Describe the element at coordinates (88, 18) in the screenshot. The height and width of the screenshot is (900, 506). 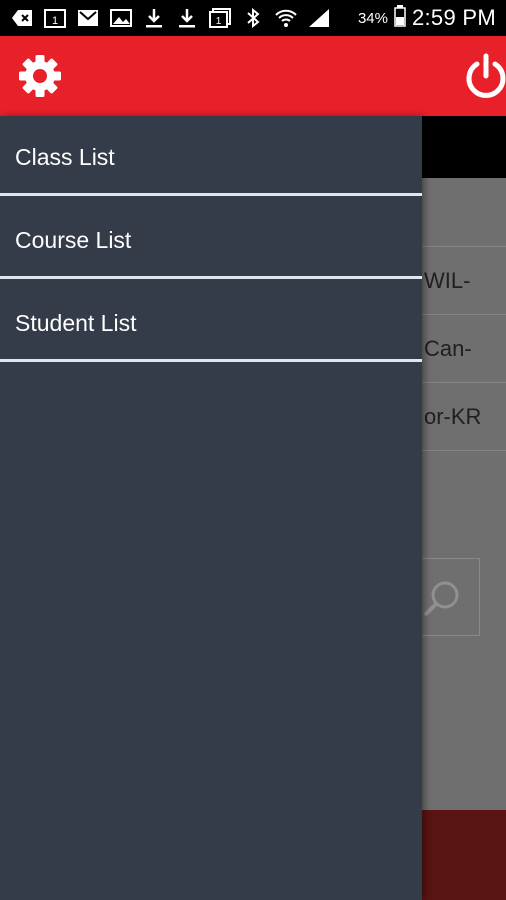
I see `gmail-icon` at that location.